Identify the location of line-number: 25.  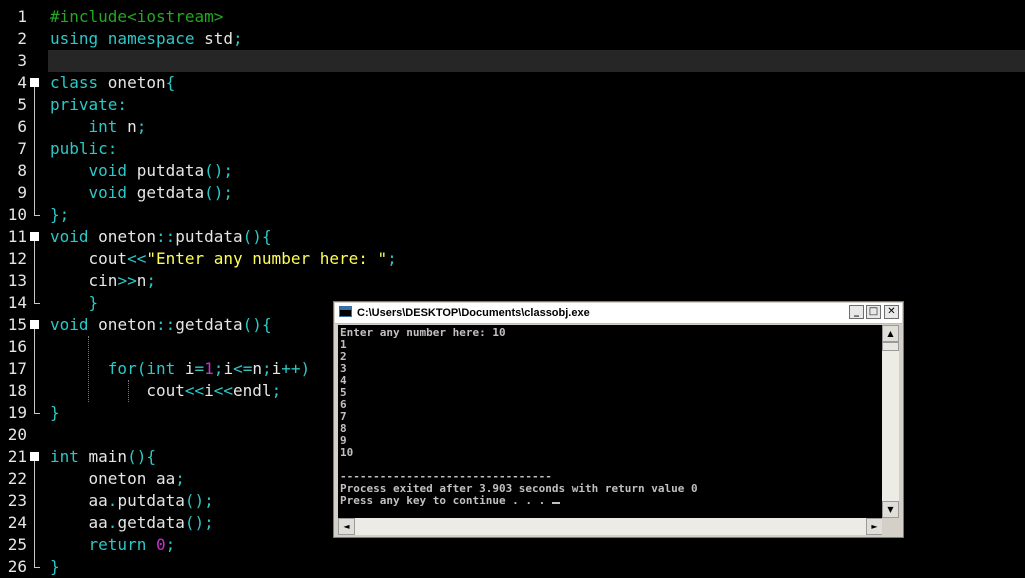
(17, 544).